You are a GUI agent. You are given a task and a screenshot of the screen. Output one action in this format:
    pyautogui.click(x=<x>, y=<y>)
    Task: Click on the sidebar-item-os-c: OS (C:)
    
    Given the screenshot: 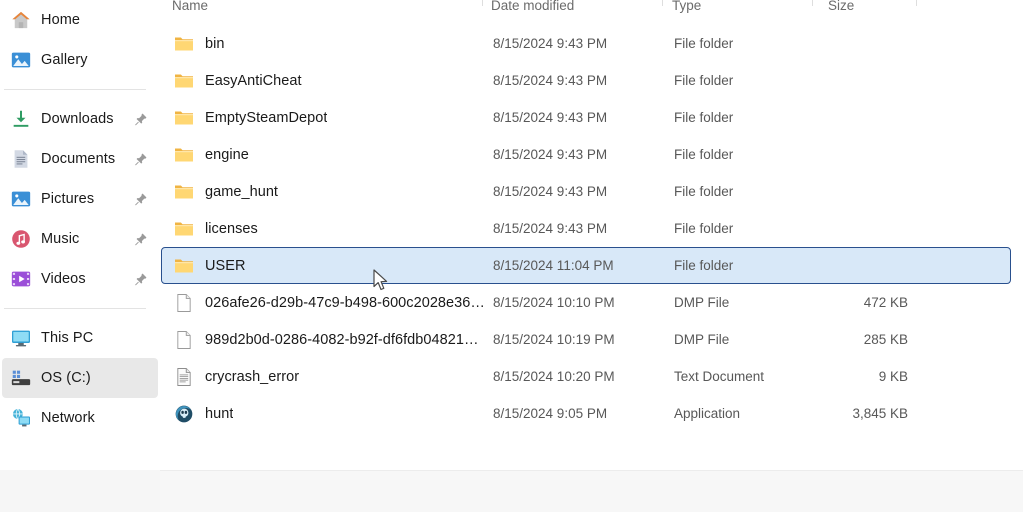 What is the action you would take?
    pyautogui.click(x=80, y=378)
    